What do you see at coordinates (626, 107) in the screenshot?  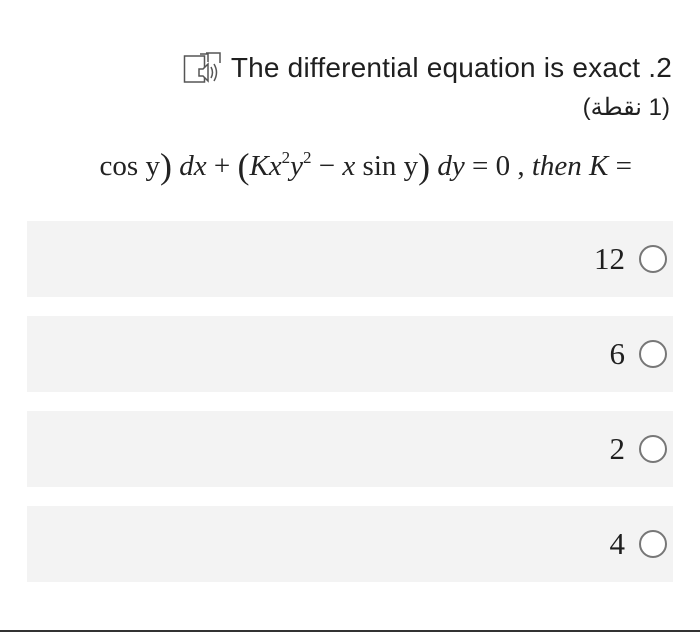 I see `points-label: (1 نقطة)` at bounding box center [626, 107].